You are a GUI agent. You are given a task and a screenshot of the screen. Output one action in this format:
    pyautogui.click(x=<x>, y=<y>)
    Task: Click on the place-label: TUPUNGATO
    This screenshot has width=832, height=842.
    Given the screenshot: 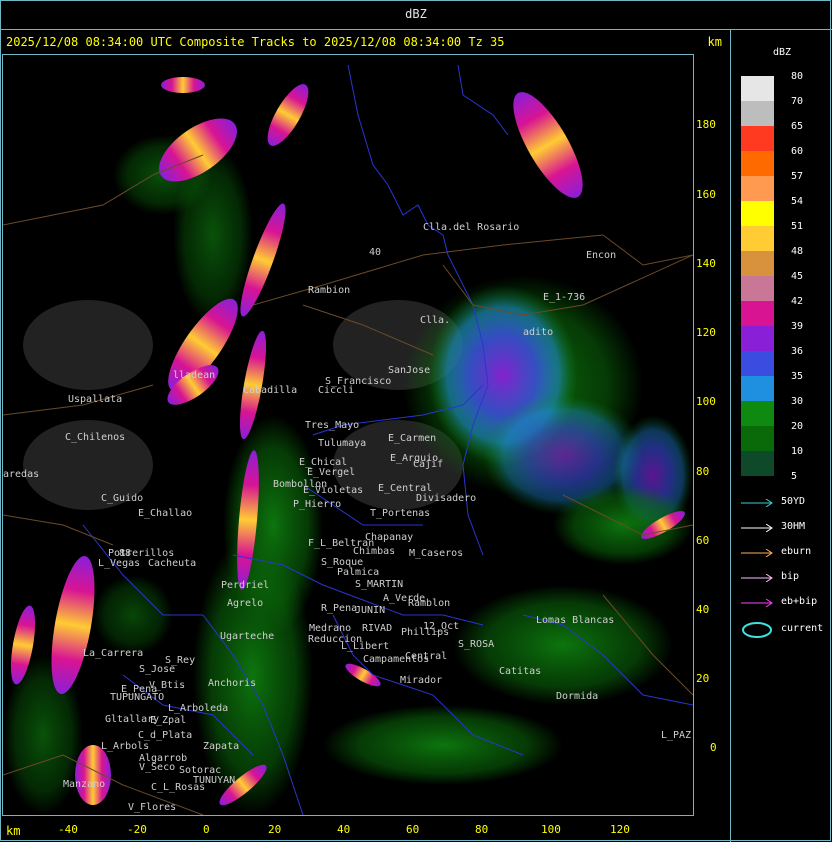 What is the action you would take?
    pyautogui.click(x=137, y=697)
    